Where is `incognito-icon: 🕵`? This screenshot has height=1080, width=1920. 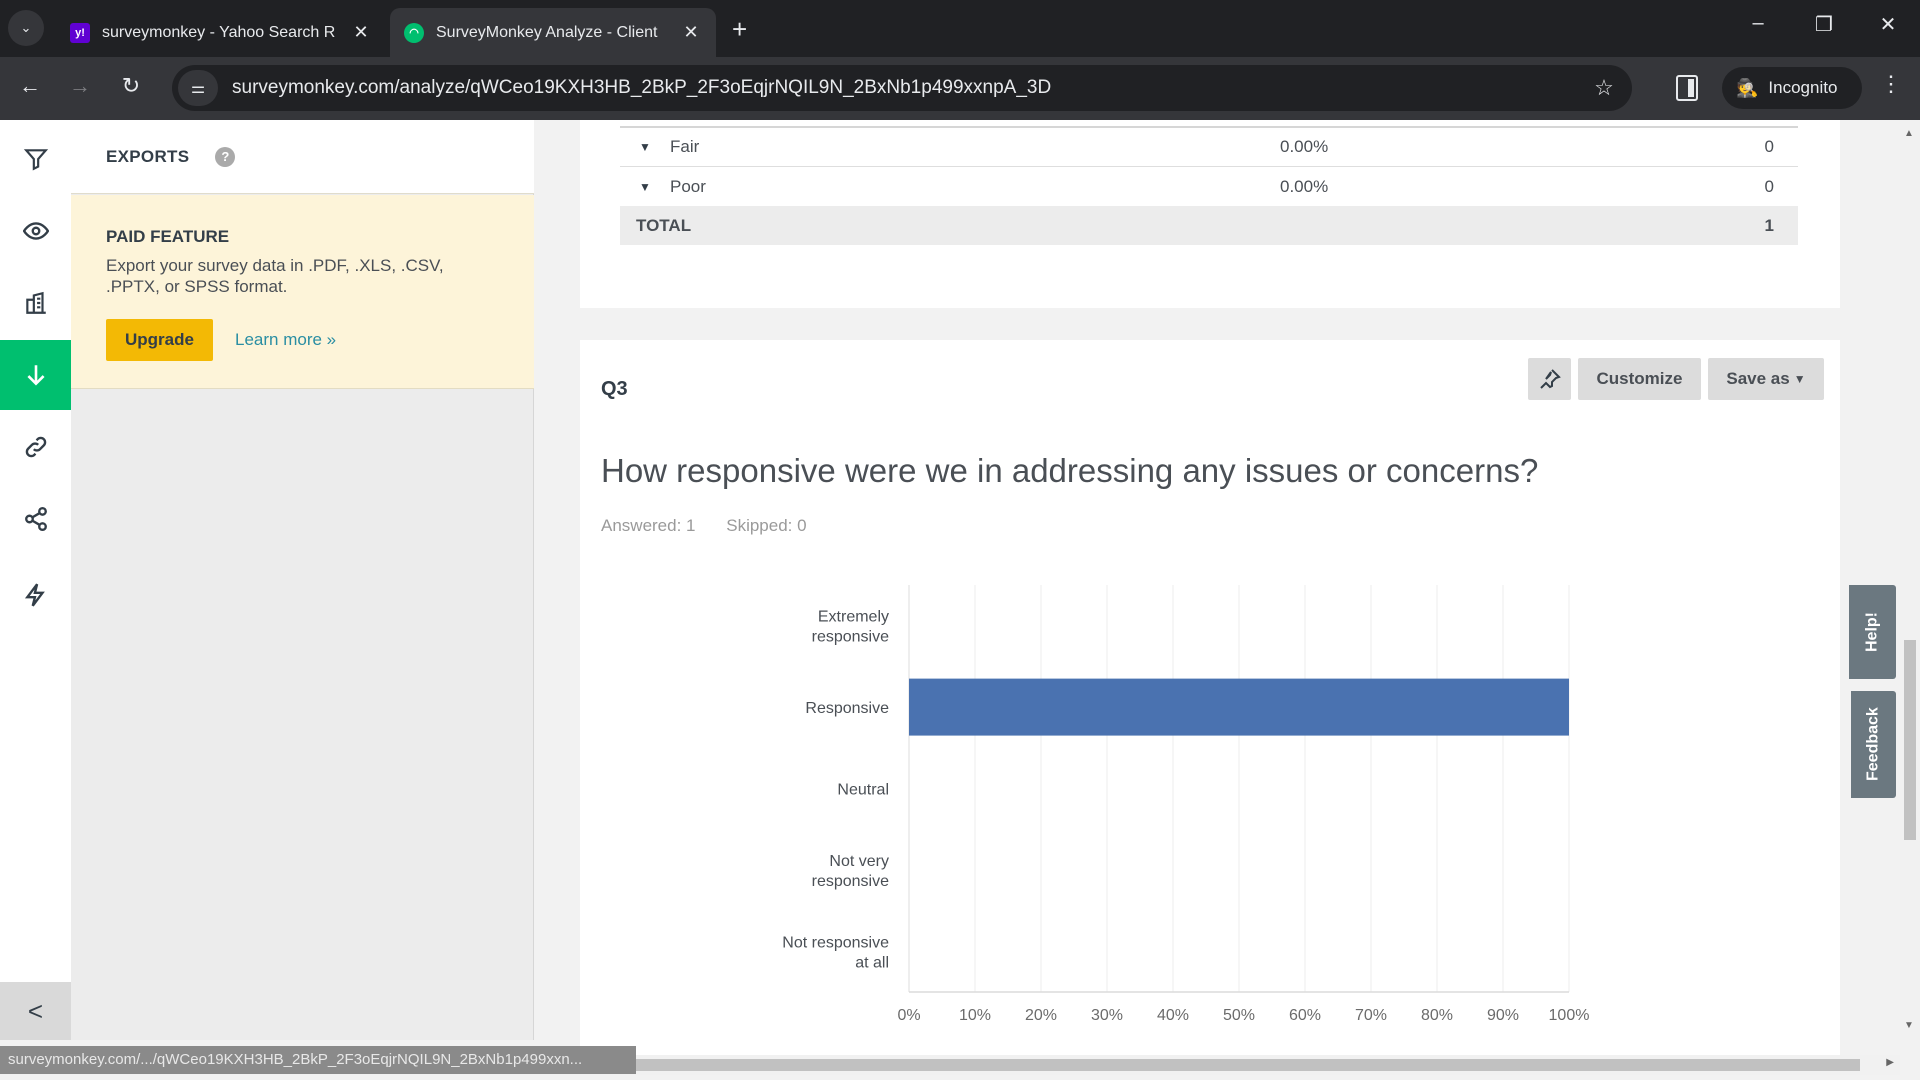 incognito-icon: 🕵 is located at coordinates (1747, 87).